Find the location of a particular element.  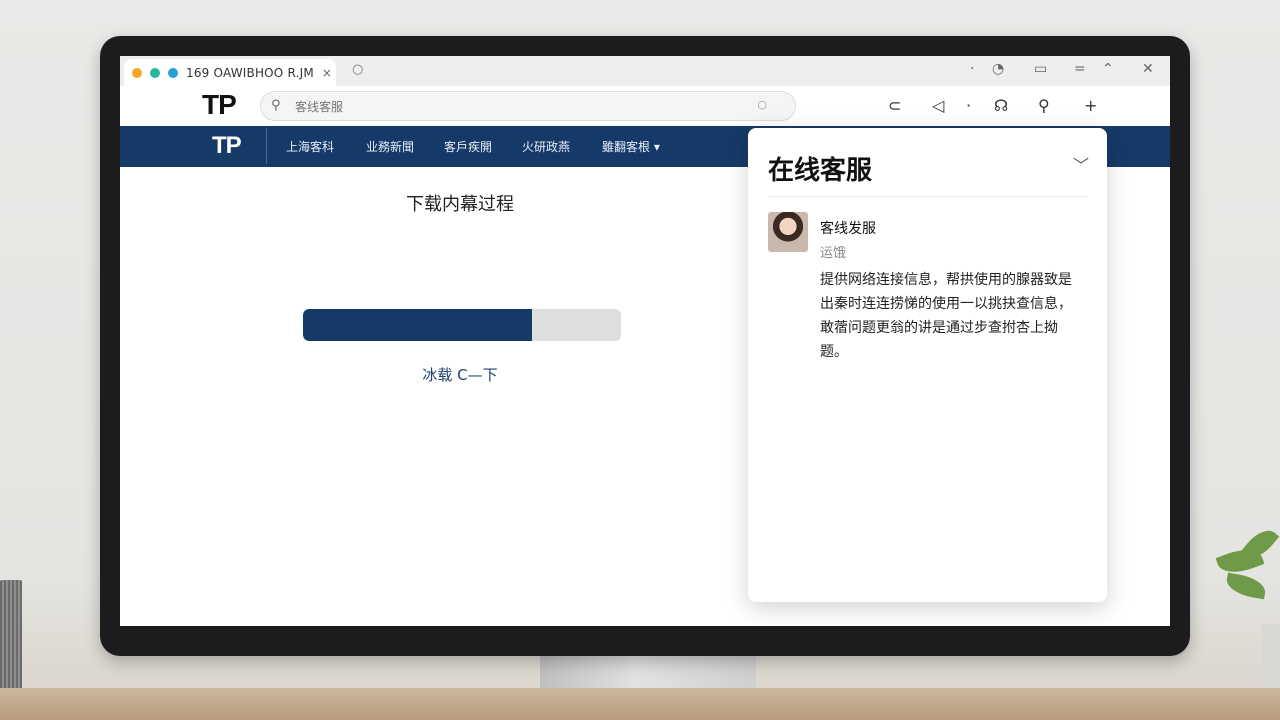

favicon-orange-icon is located at coordinates (137, 72).